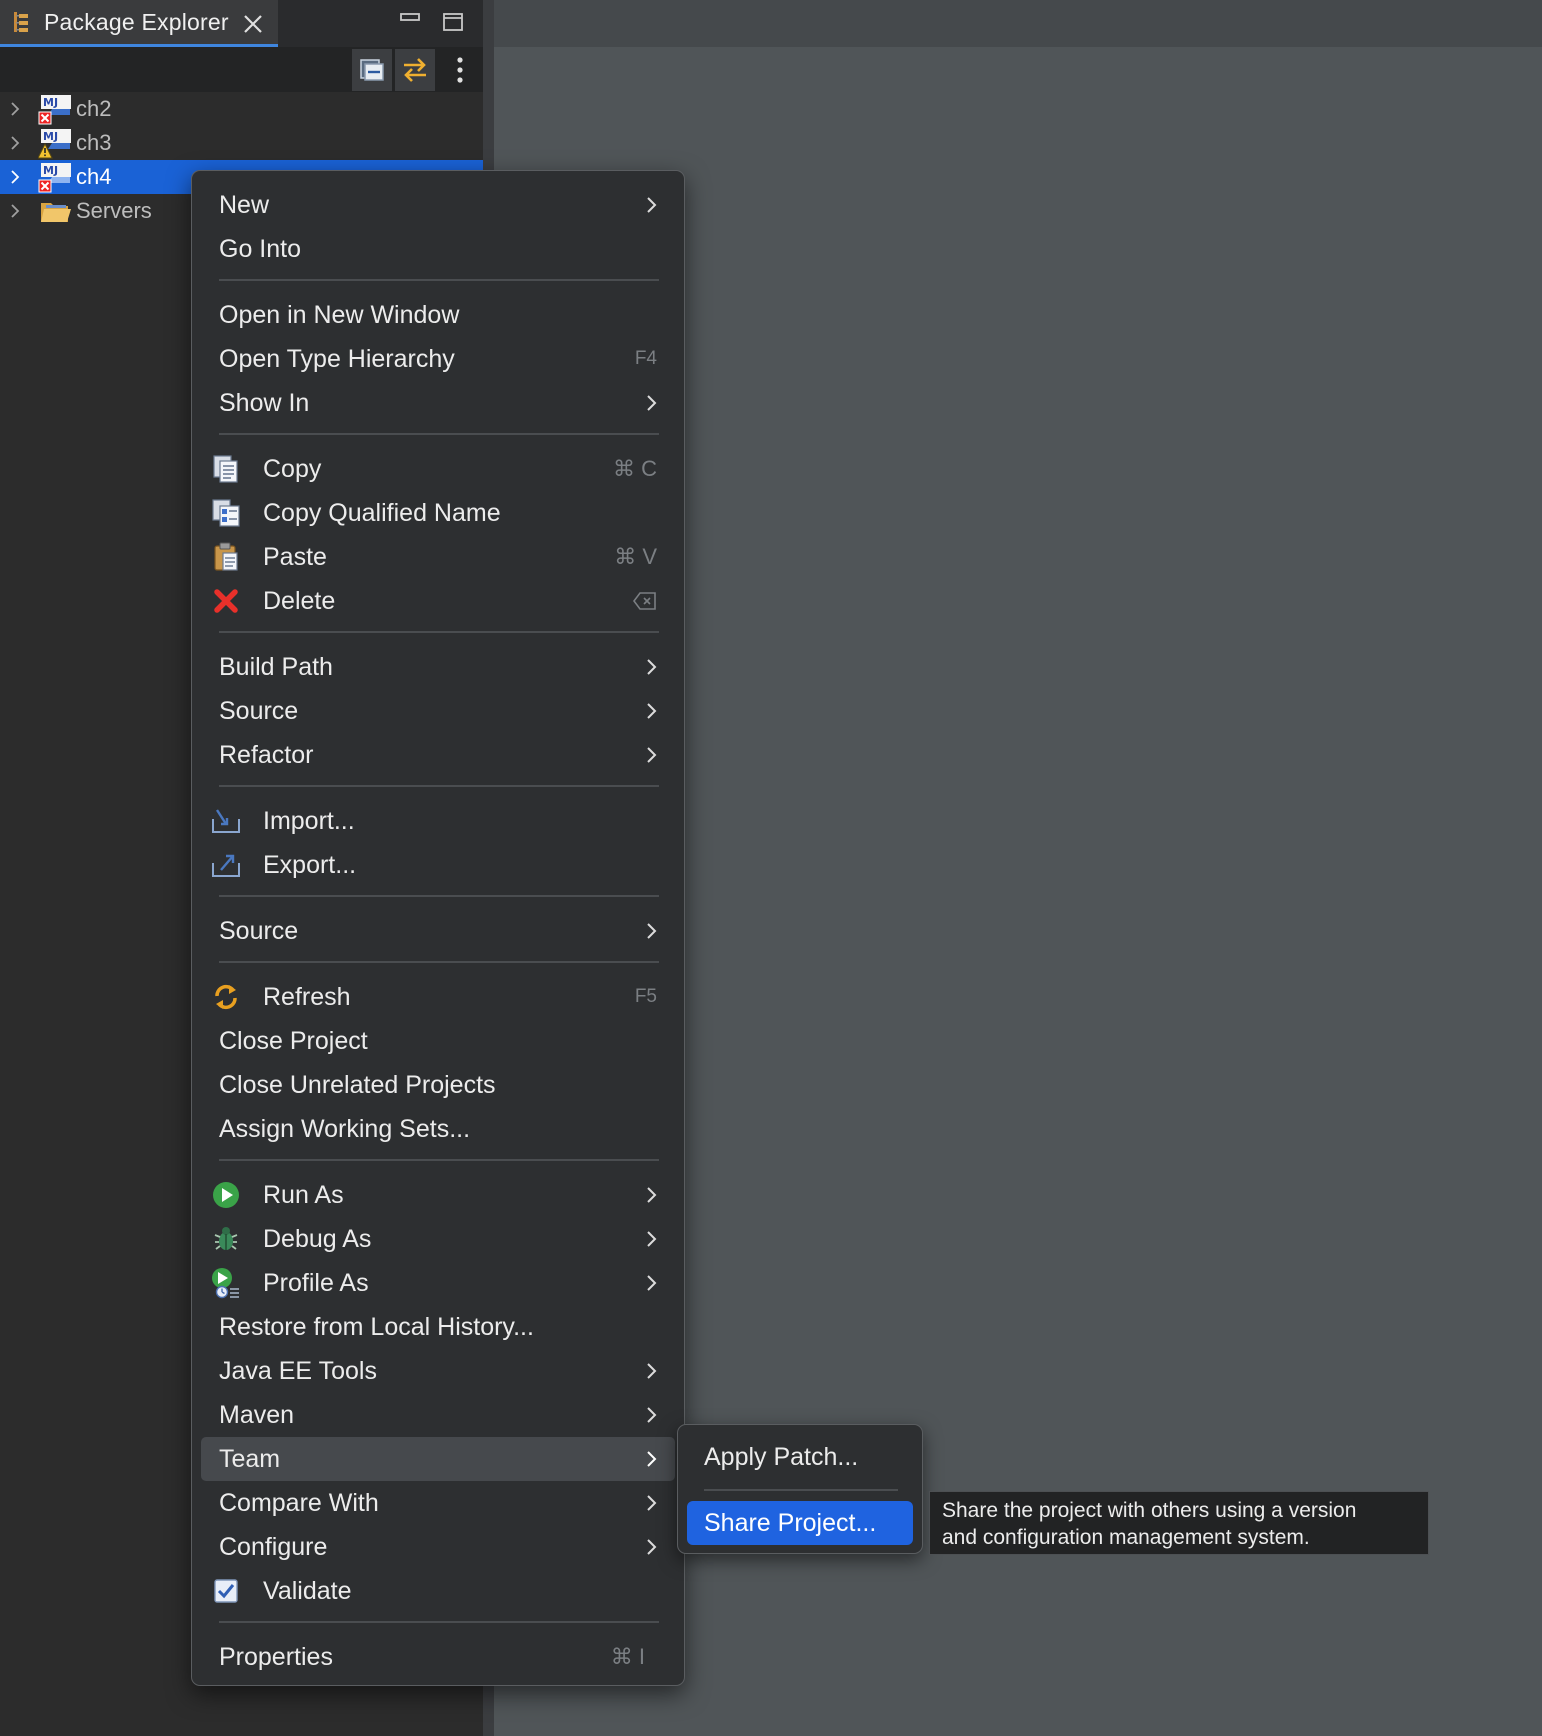  I want to click on debug-bug-icon, so click(226, 1239).